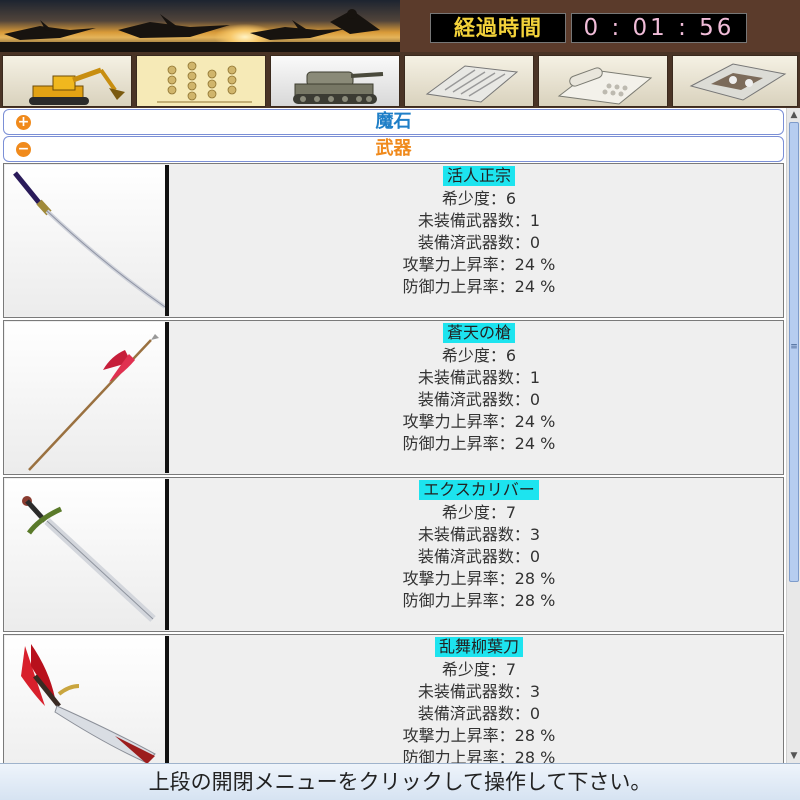 This screenshot has height=800, width=800. I want to click on jets-silhouette-icon, so click(200, 30).